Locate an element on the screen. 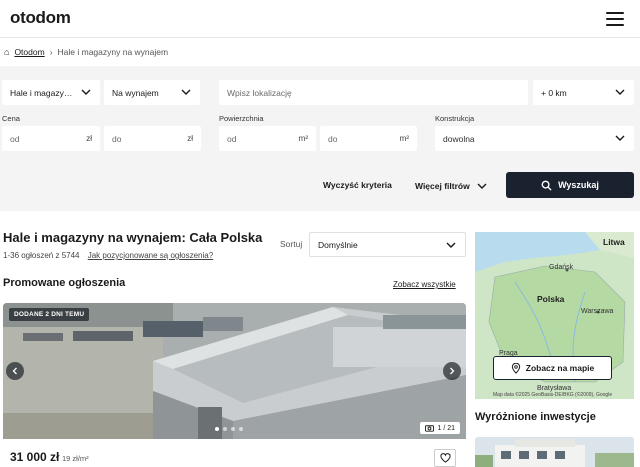  page-title: Hale i magazyny na wynajem: Cała Polska is located at coordinates (133, 237).